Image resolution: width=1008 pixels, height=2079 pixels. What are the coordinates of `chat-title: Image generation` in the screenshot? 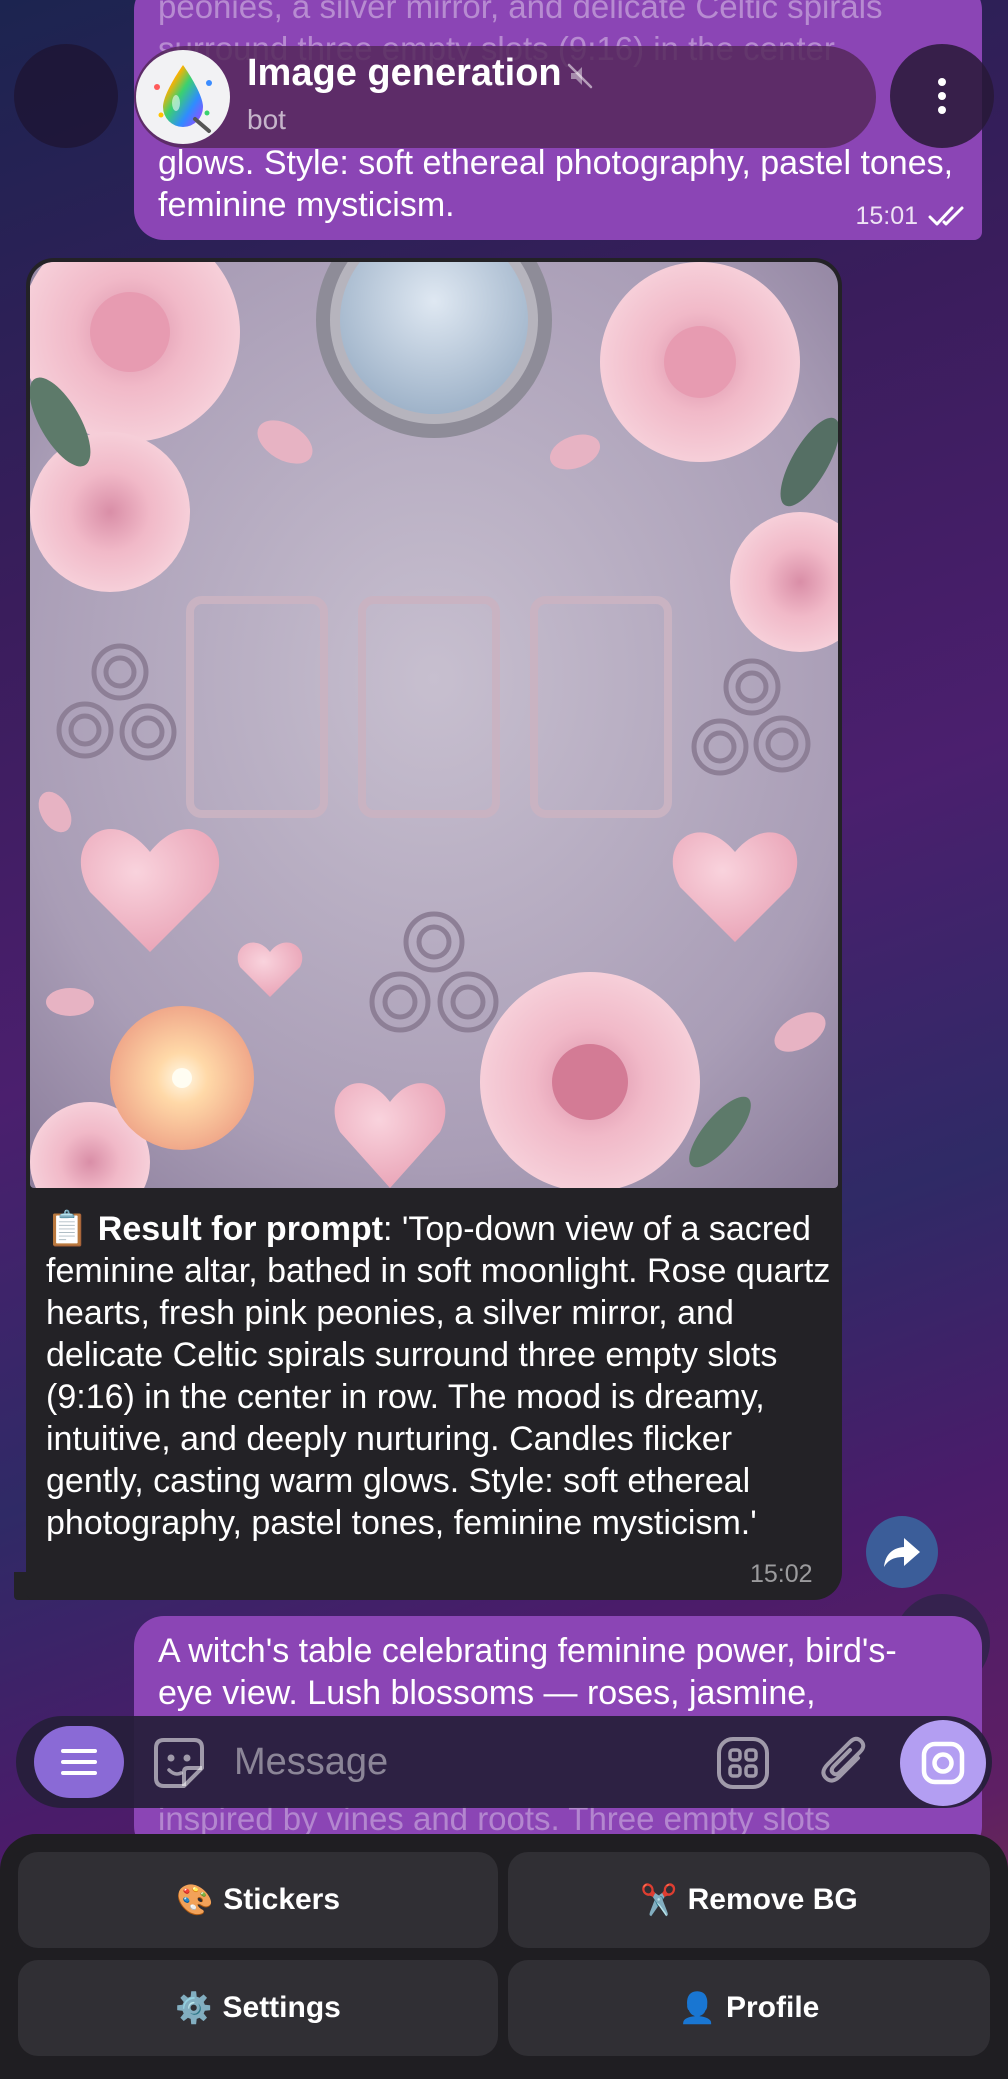 It's located at (404, 73).